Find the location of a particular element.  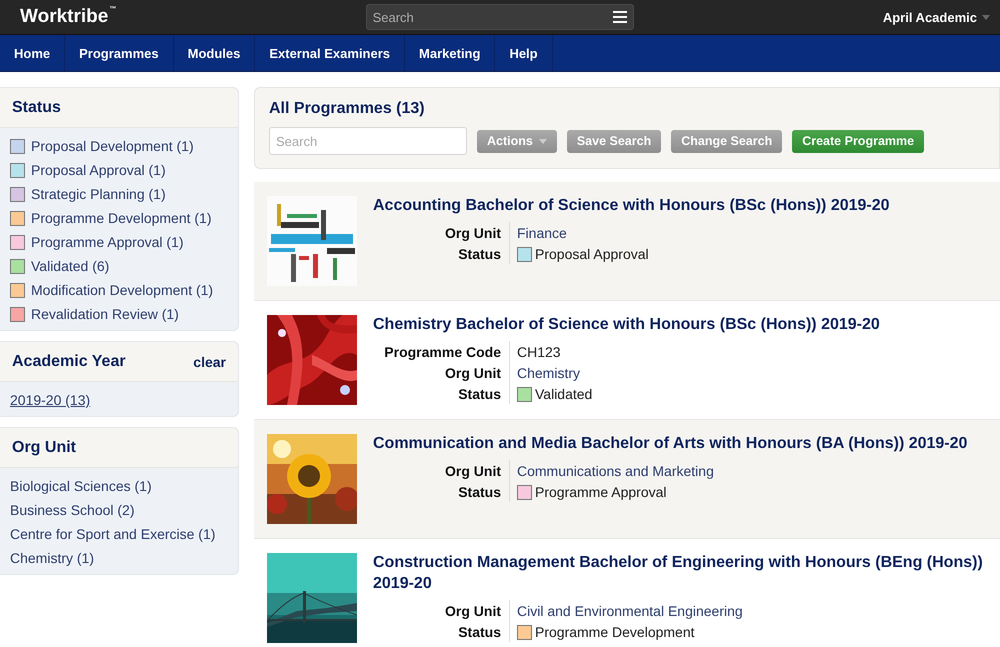

programme-title-link: Accounting Bachelor of Science with Honours (BSc (Hons)) 2019-20 is located at coordinates (631, 205).